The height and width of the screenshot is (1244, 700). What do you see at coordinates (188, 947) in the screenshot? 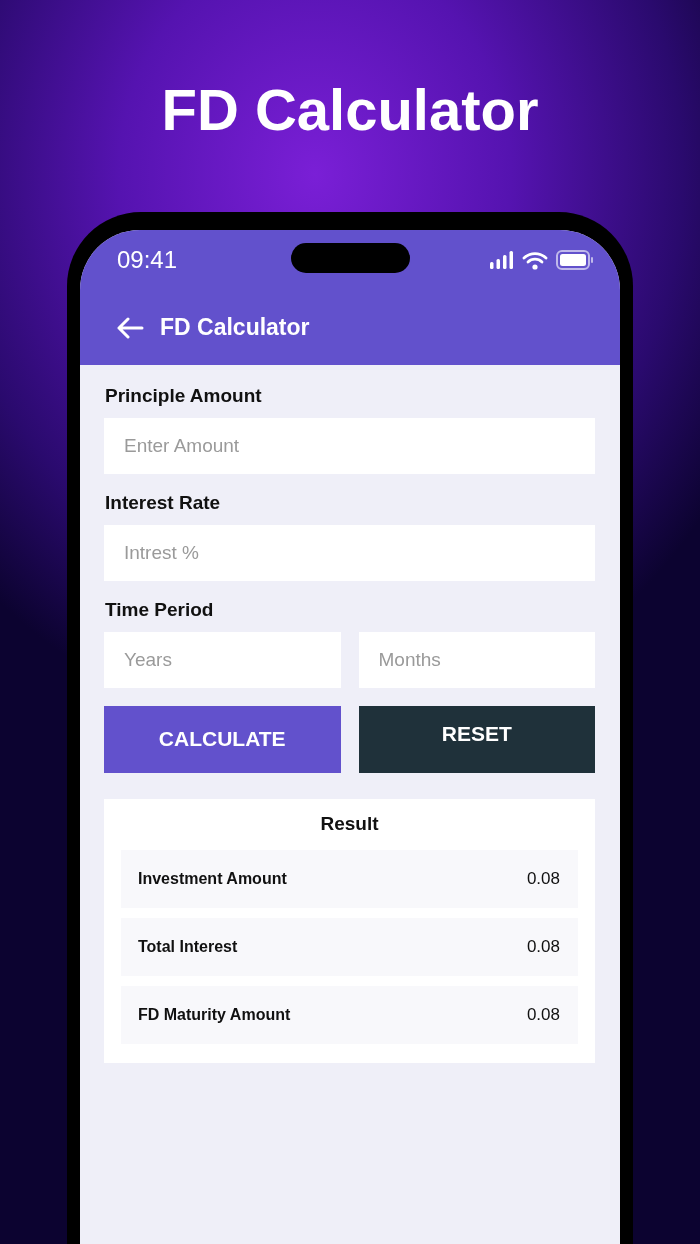
I see `result-label: Total Interest` at bounding box center [188, 947].